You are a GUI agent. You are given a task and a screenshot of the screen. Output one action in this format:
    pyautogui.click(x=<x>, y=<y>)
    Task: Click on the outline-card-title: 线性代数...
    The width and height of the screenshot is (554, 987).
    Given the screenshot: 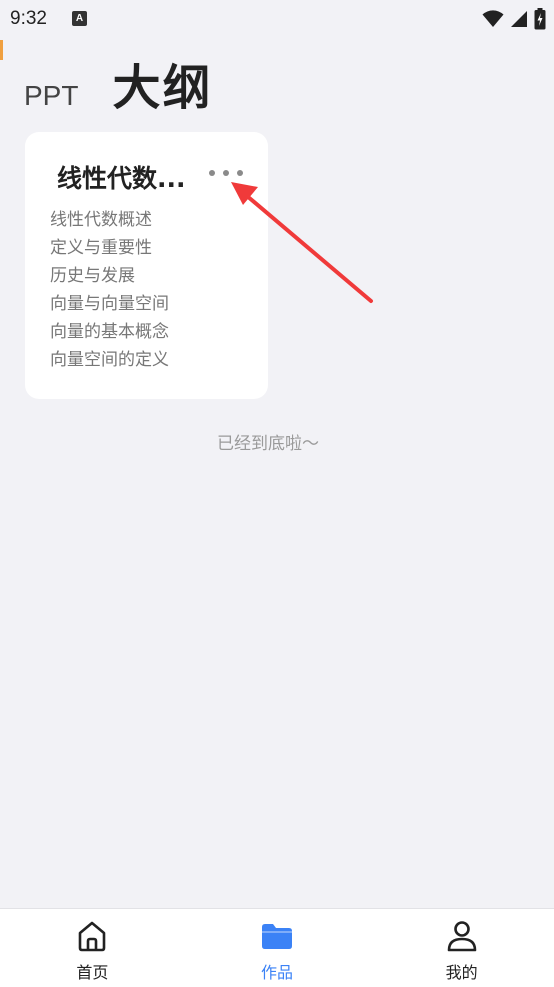 What is the action you would take?
    pyautogui.click(x=121, y=178)
    